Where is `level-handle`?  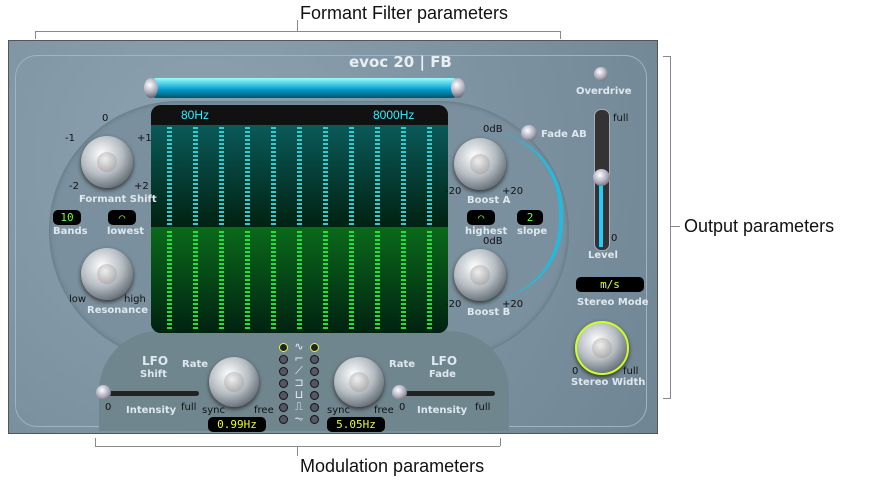
level-handle is located at coordinates (601, 177).